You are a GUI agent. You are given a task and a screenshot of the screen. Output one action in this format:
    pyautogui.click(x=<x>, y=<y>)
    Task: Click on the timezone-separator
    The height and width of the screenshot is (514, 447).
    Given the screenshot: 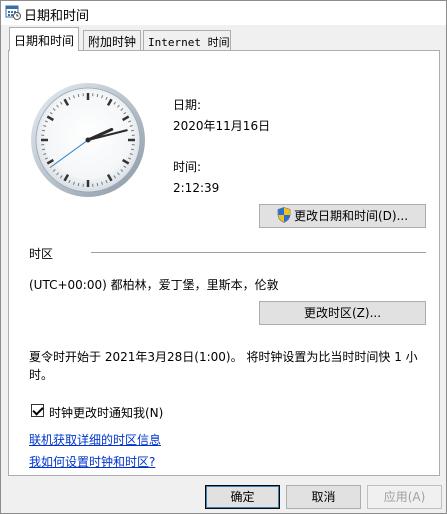 What is the action you would take?
    pyautogui.click(x=258, y=252)
    